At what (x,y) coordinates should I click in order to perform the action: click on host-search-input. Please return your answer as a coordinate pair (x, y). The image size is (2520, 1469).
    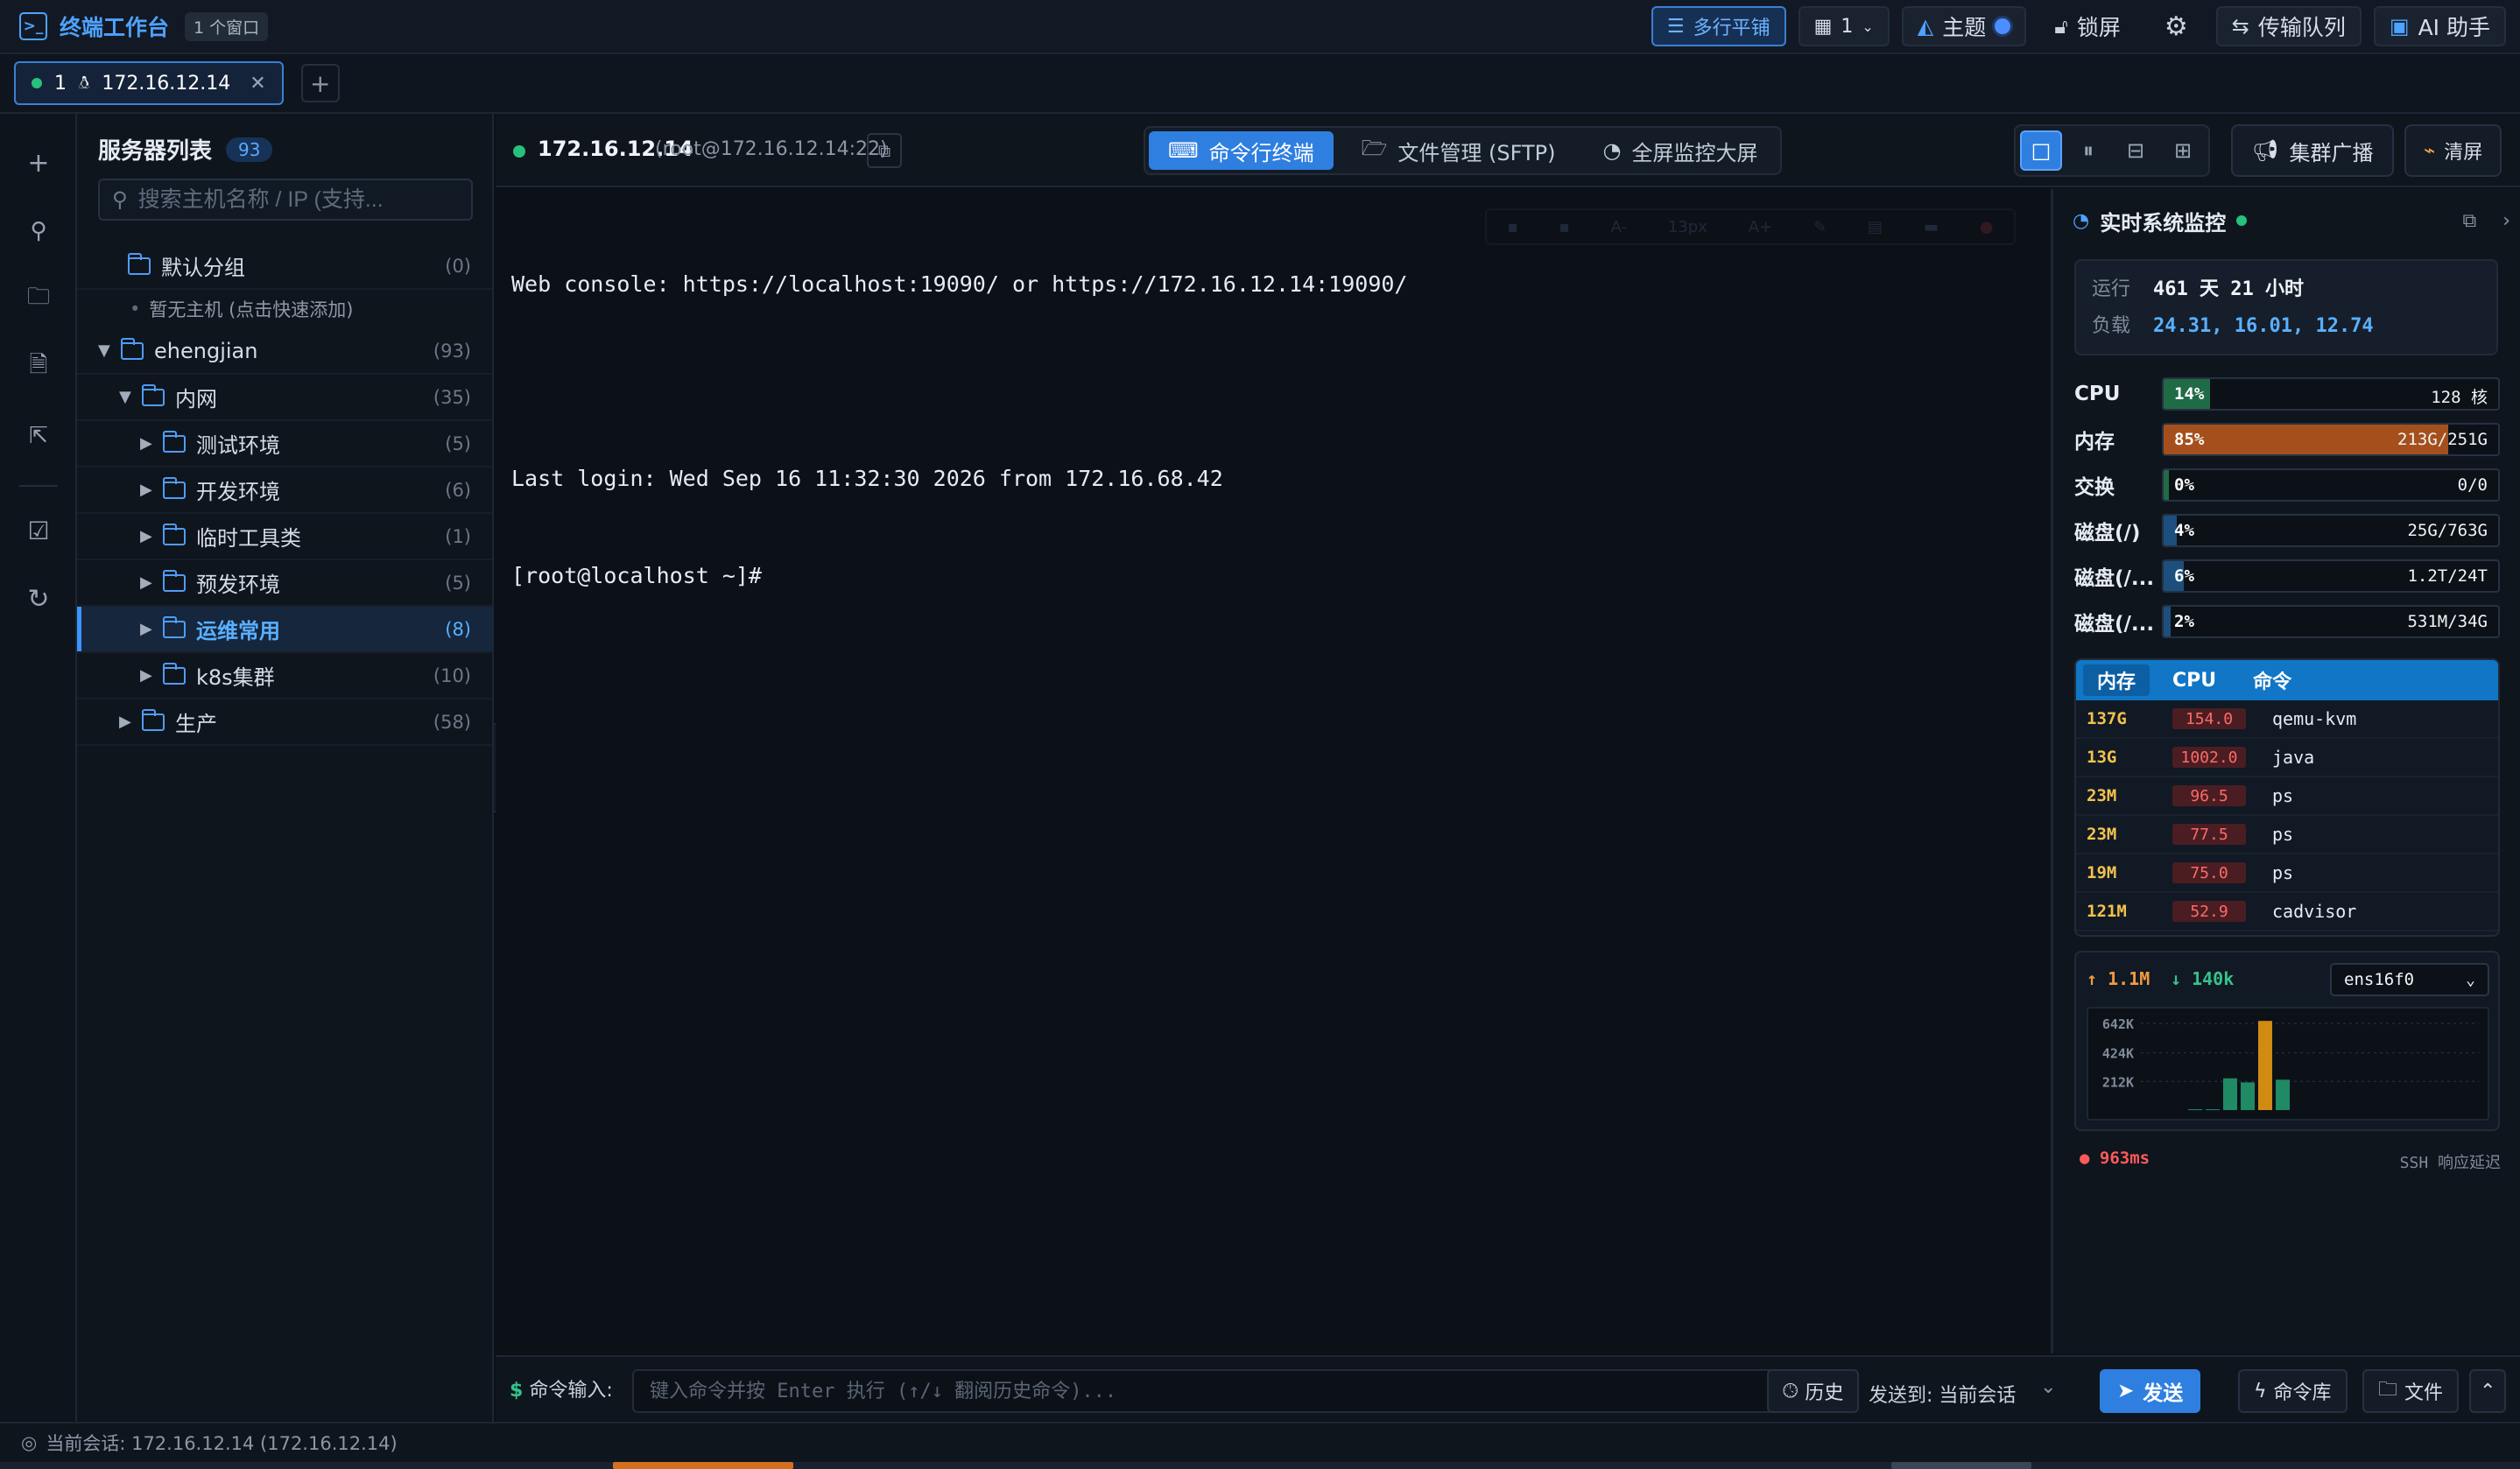
    Looking at the image, I should click on (298, 199).